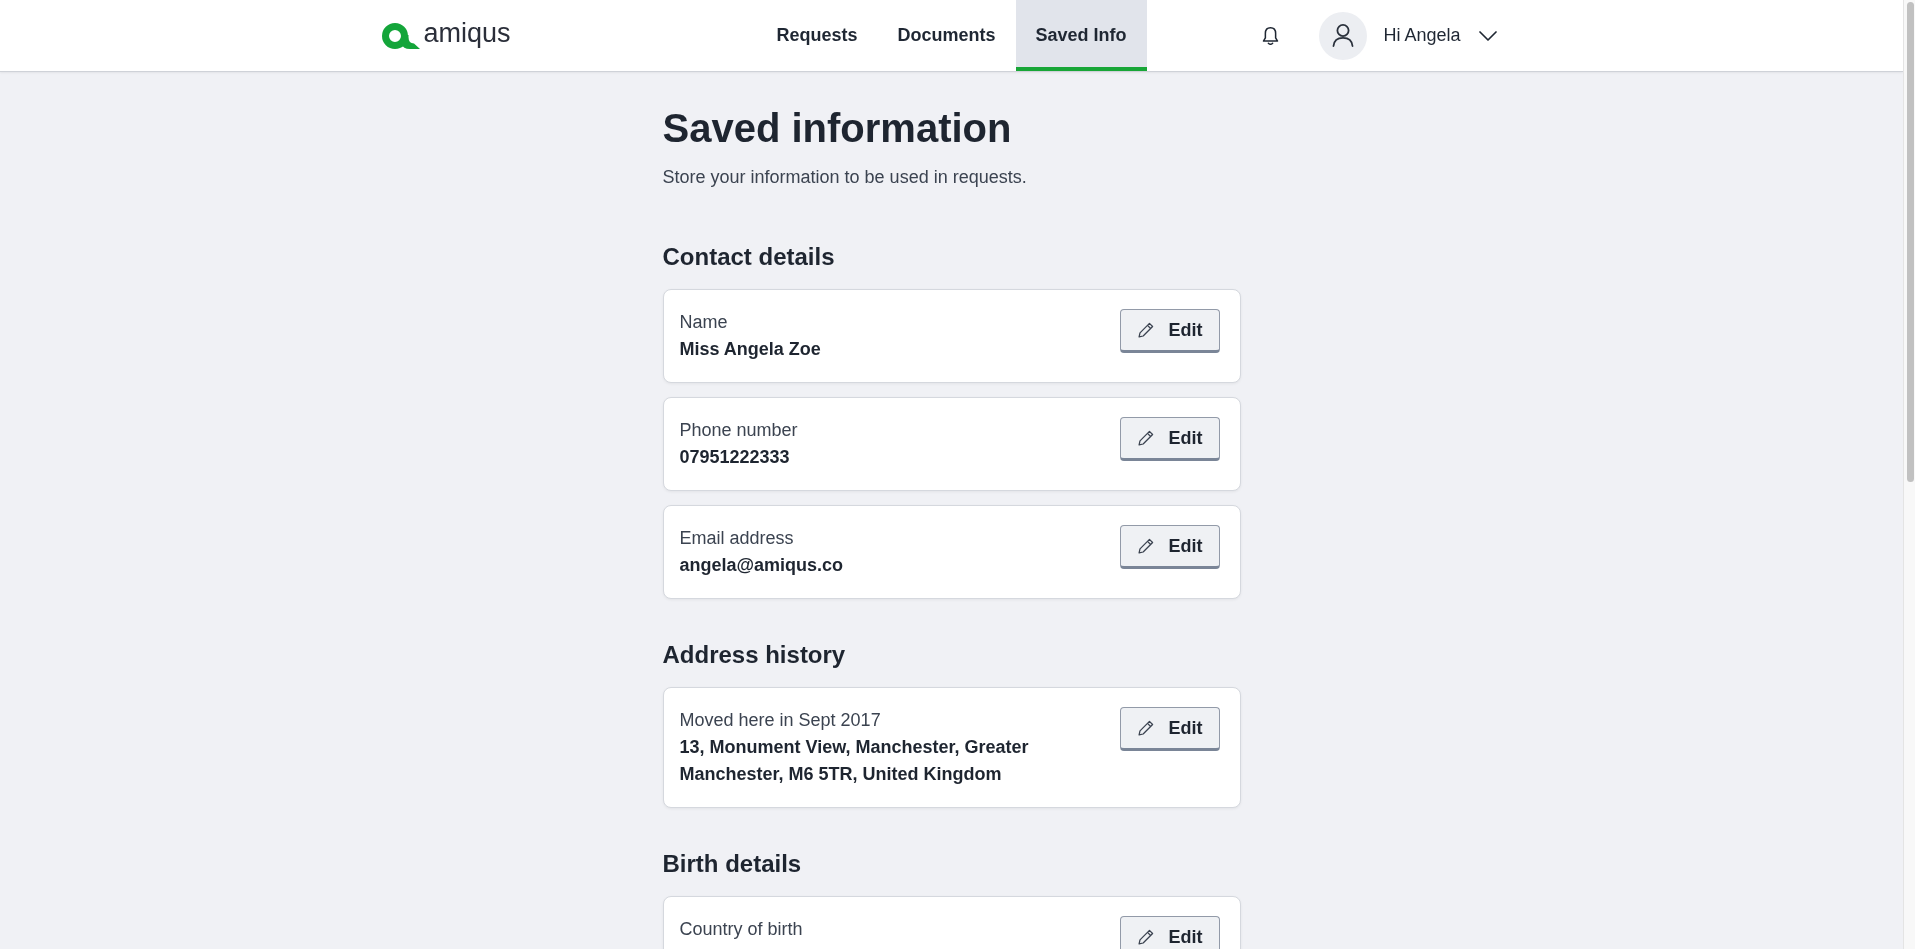  What do you see at coordinates (1910, 242) in the screenshot?
I see `scrollbar-thumb` at bounding box center [1910, 242].